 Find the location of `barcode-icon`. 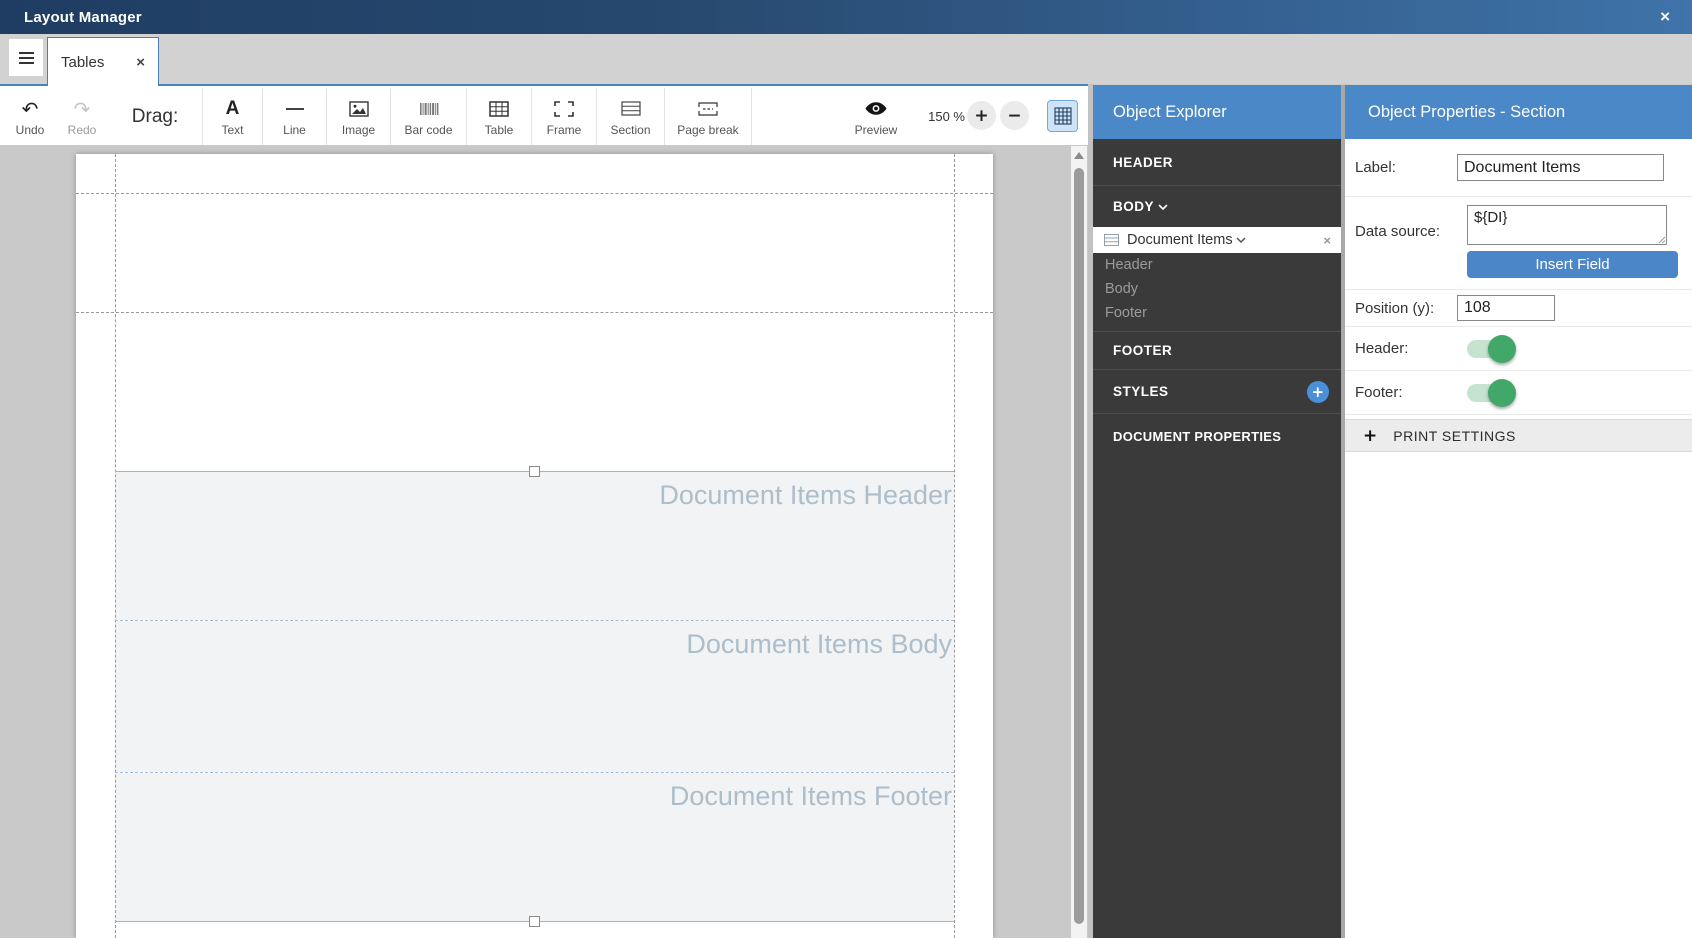

barcode-icon is located at coordinates (429, 109).